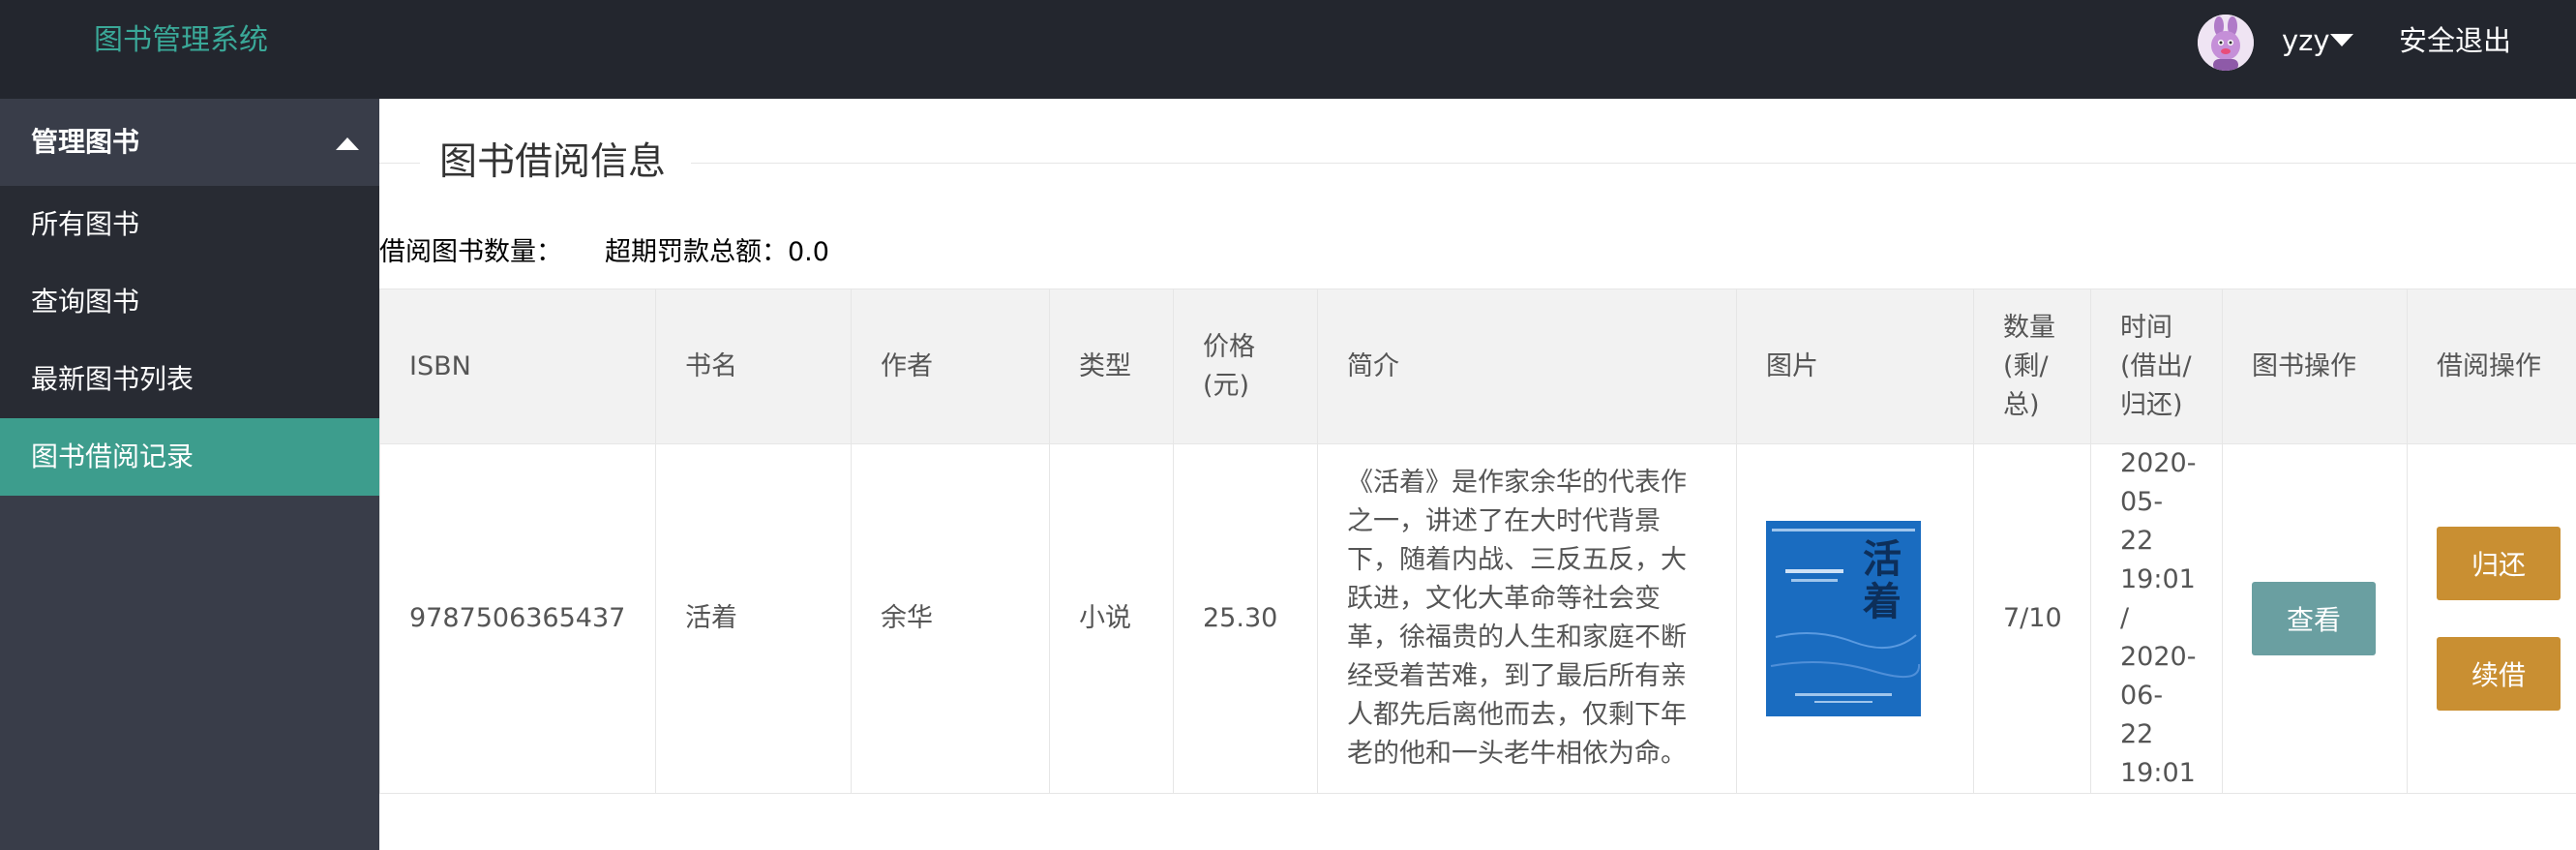 This screenshot has width=2576, height=850. Describe the element at coordinates (2032, 618) in the screenshot. I see `cell-quantity: 7/10` at that location.